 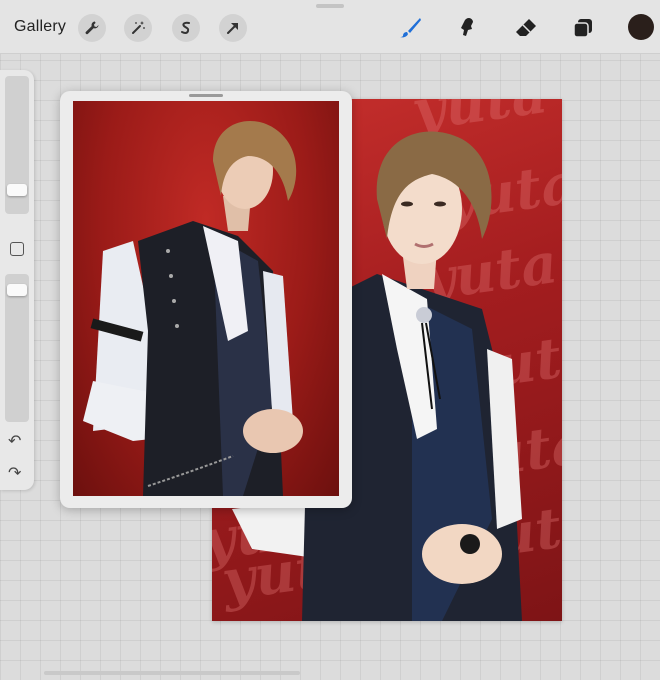 I want to click on status-grabber, so click(x=330, y=6).